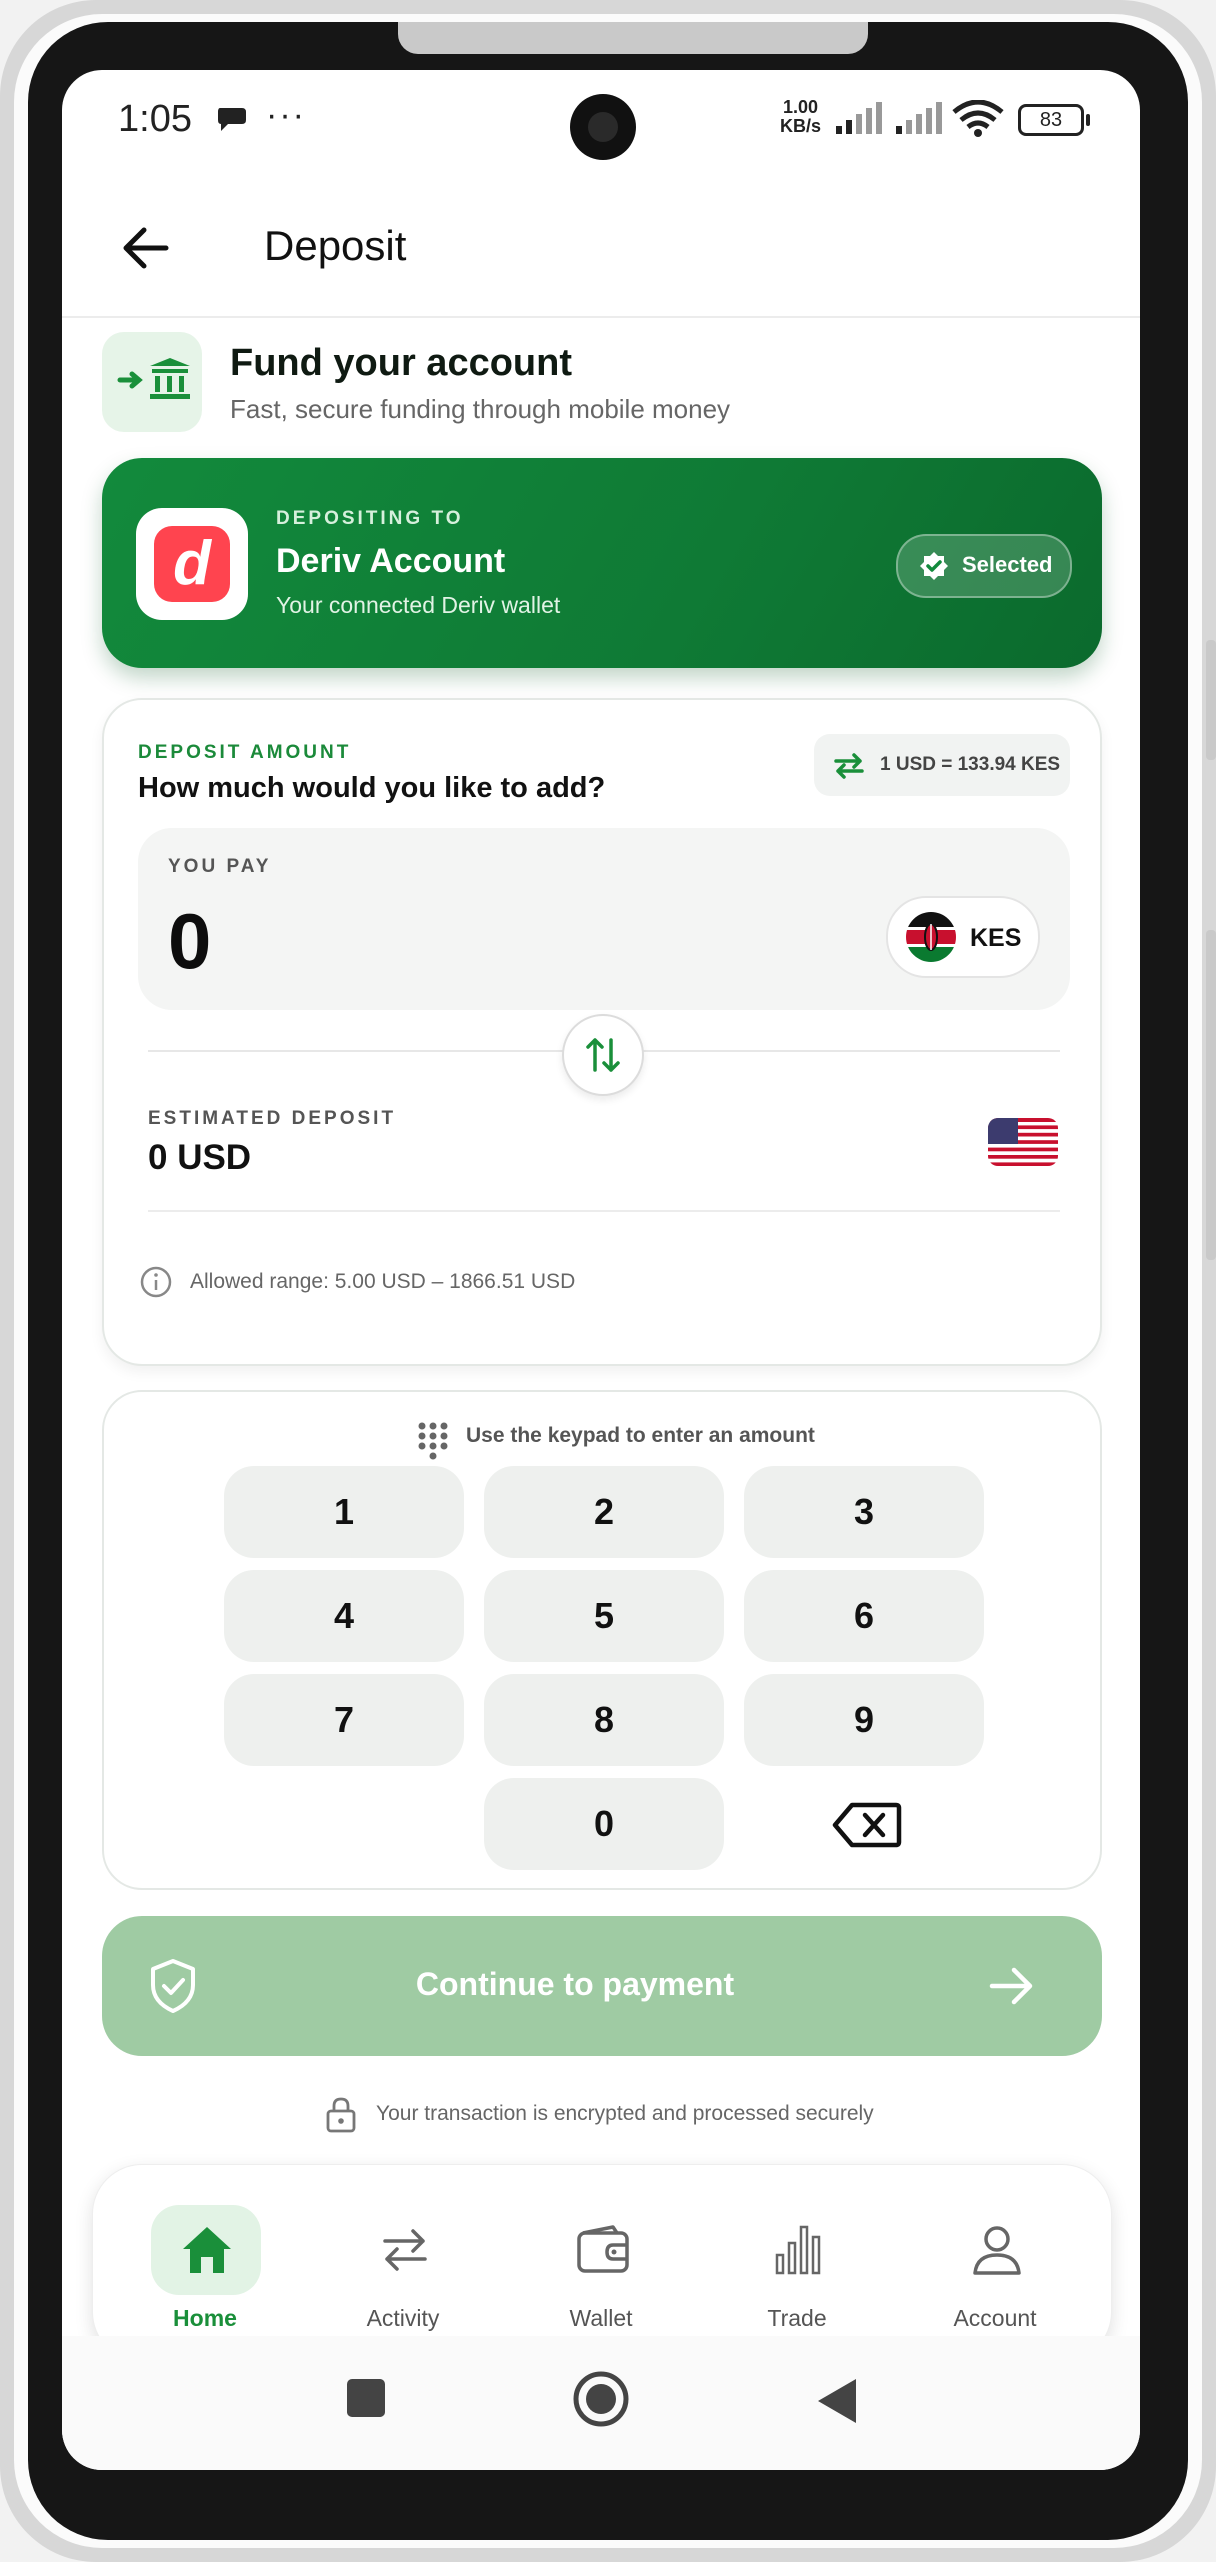 Image resolution: width=1216 pixels, height=2562 pixels. Describe the element at coordinates (1211, 1095) in the screenshot. I see `power-button` at that location.